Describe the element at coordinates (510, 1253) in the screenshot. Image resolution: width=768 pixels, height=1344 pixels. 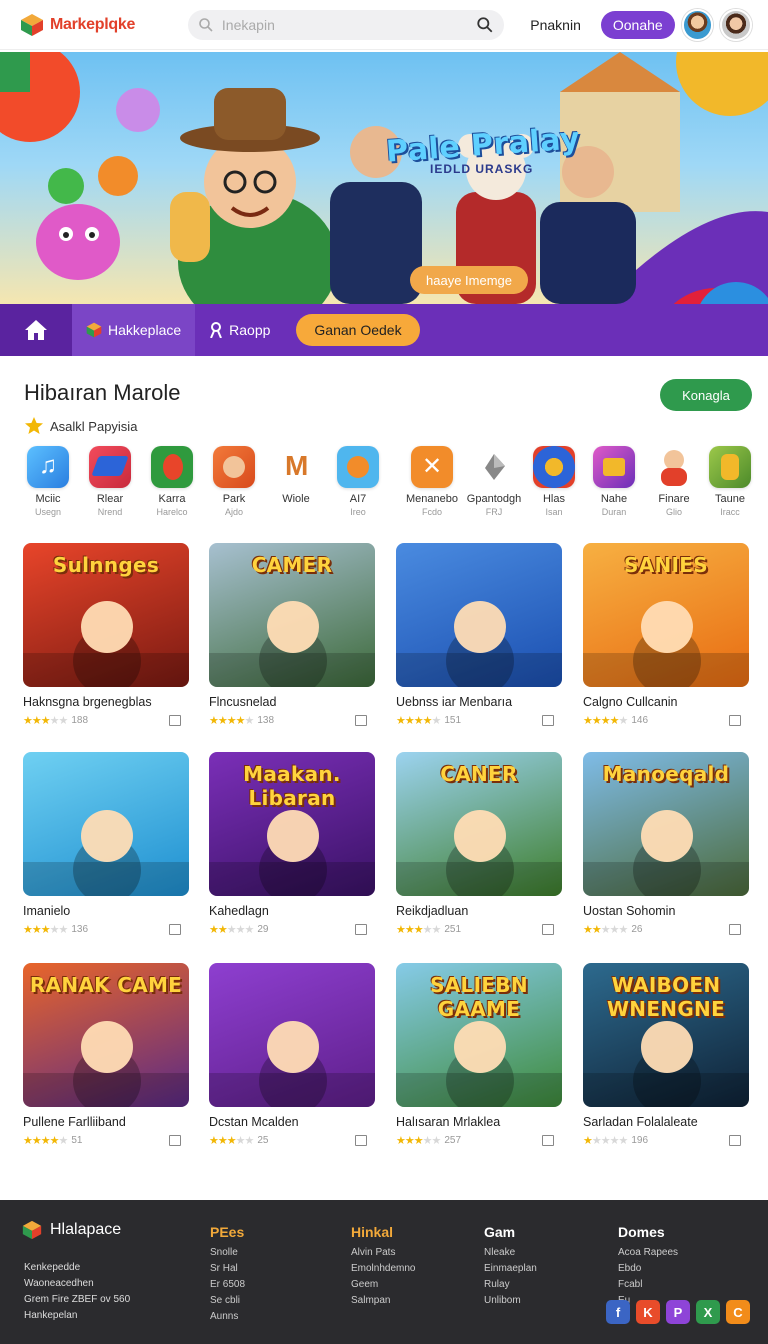
I see `footer-link: Nleake` at that location.